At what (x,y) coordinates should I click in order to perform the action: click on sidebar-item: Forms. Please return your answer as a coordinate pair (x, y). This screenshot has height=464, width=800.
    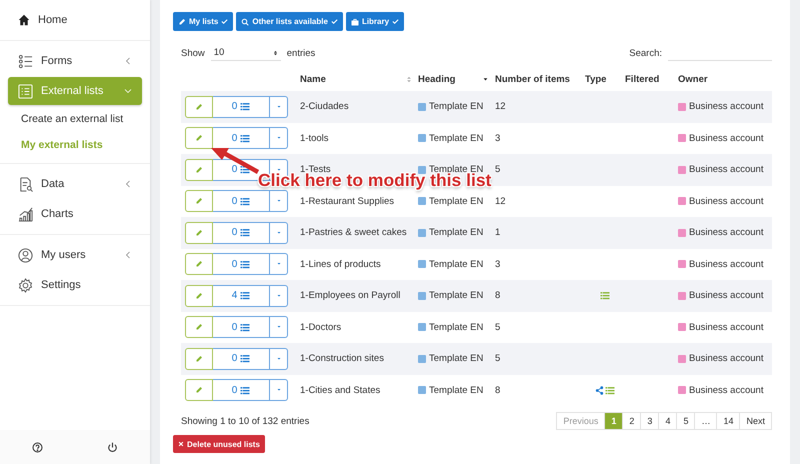
    Looking at the image, I should click on (75, 61).